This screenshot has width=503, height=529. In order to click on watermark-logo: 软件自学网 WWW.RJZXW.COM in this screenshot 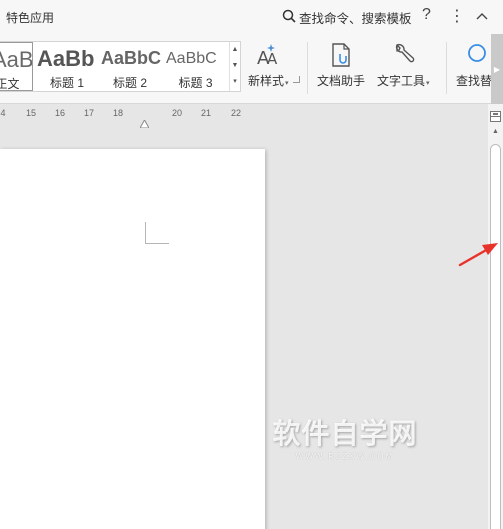, I will do `click(345, 436)`.